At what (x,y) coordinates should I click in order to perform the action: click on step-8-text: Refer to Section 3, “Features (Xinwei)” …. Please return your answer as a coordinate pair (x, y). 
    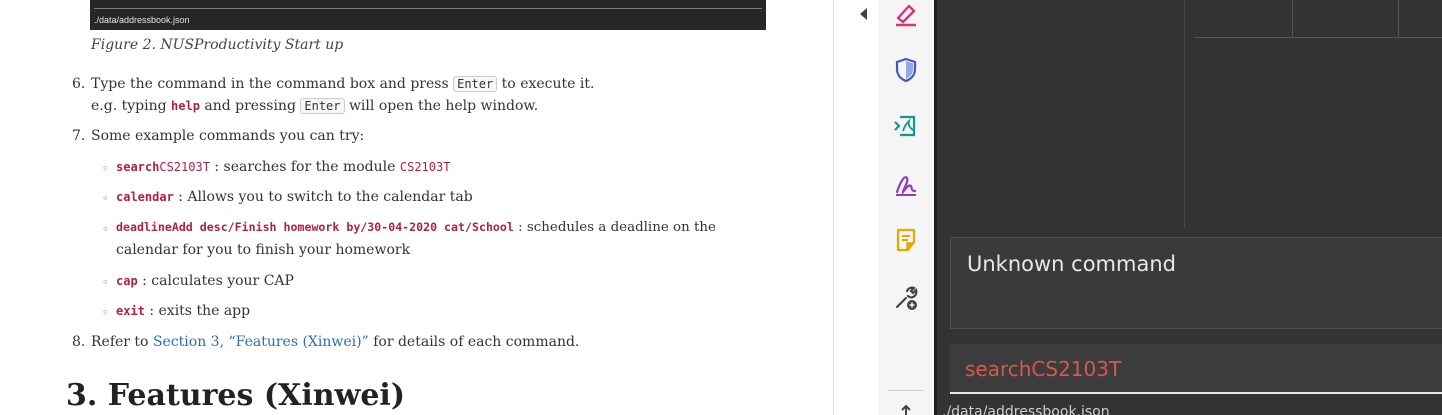
    Looking at the image, I should click on (335, 342).